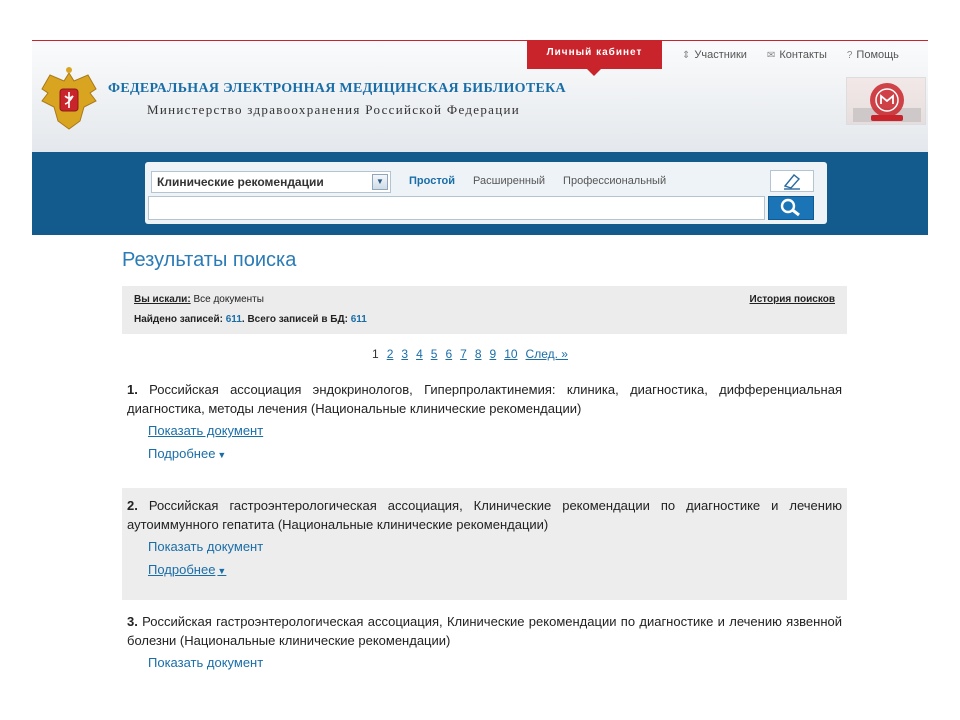 The height and width of the screenshot is (720, 960). Describe the element at coordinates (162, 299) in the screenshot. I see `searched-label: Вы искали:` at that location.